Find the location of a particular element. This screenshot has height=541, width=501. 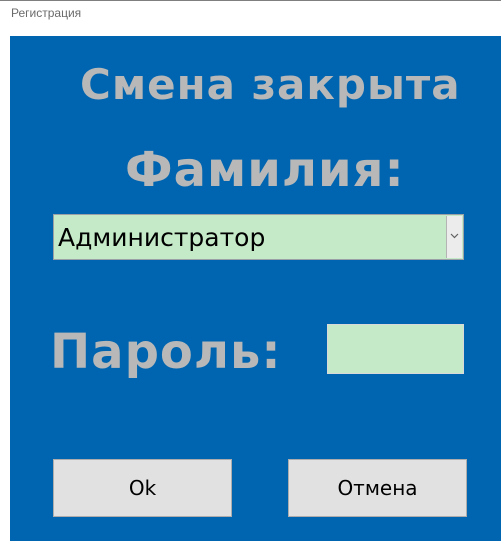

window-title: Регистрация is located at coordinates (46, 13).